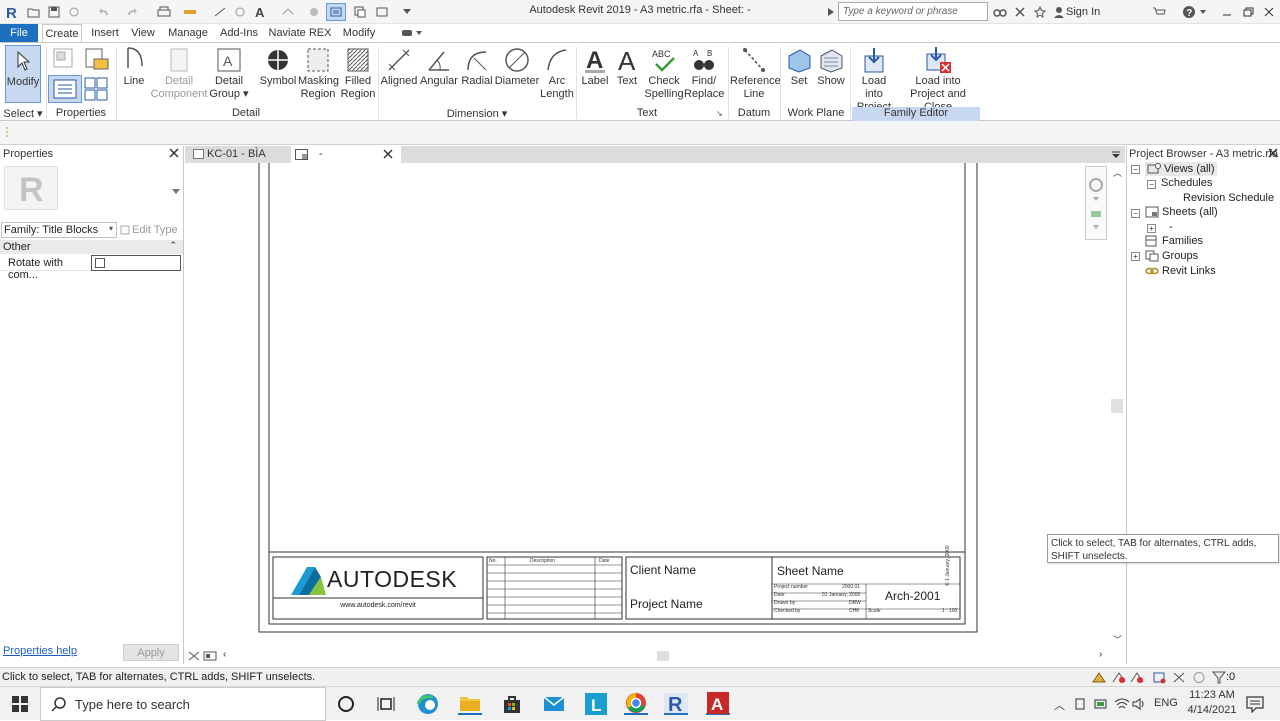  Describe the element at coordinates (676, 704) in the screenshot. I see `revit-taskbar-icon: R` at that location.